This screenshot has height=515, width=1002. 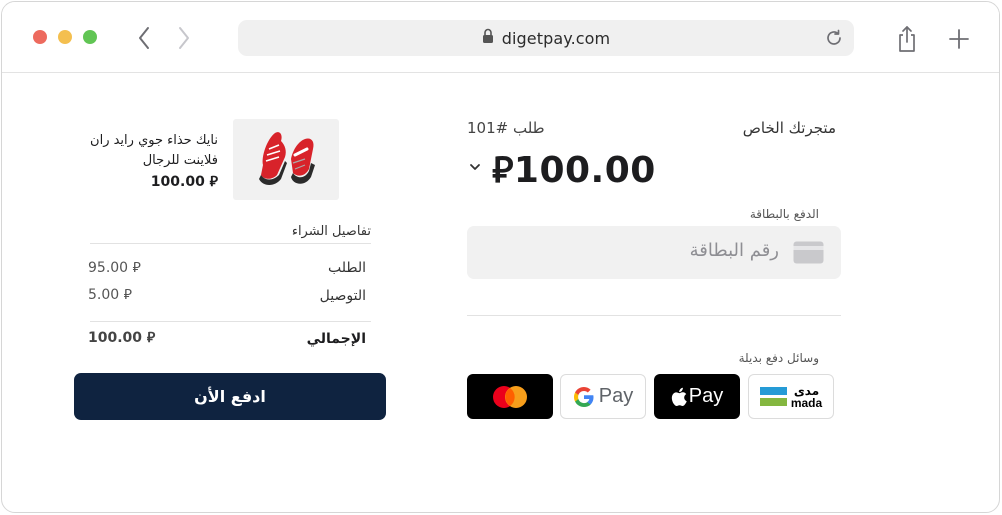 I want to click on mastercard-button, so click(x=510, y=396).